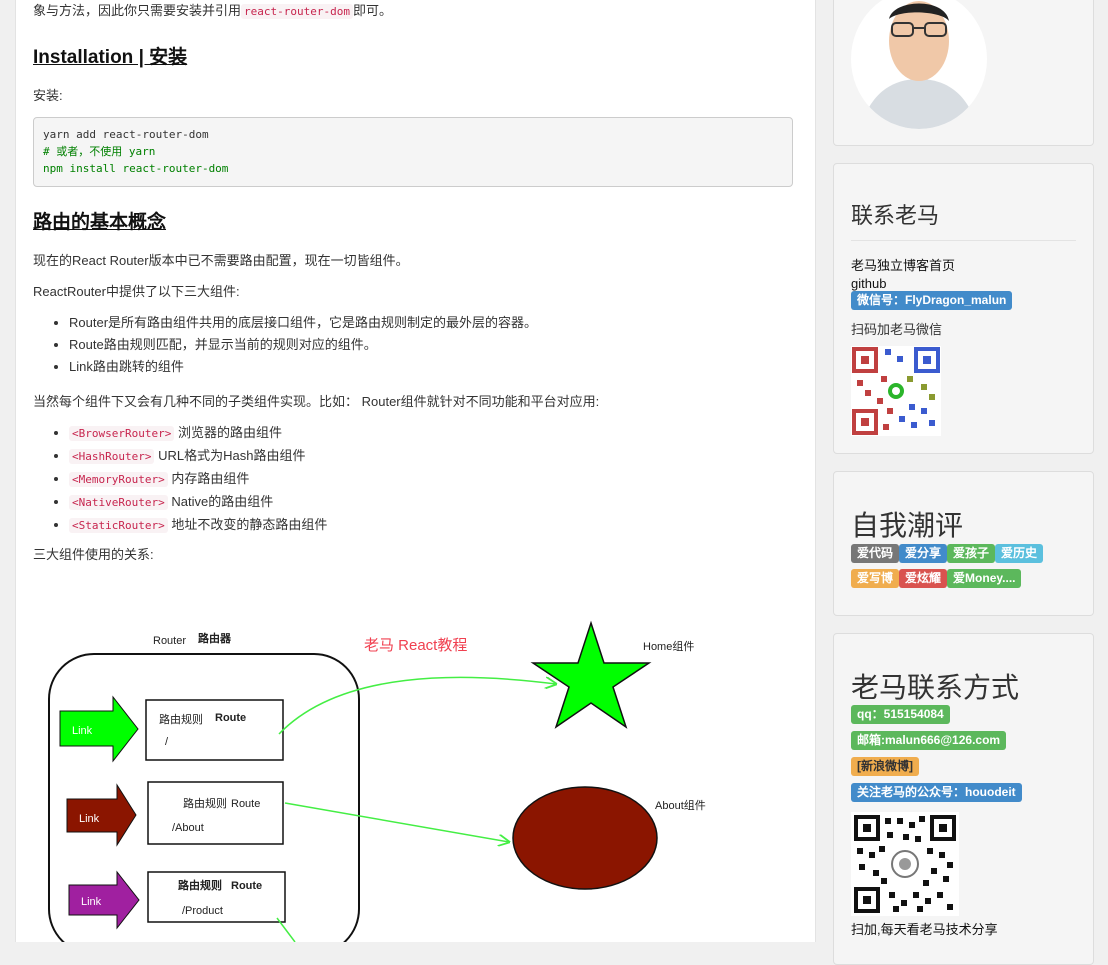 The height and width of the screenshot is (965, 1108). What do you see at coordinates (924, 929) in the screenshot?
I see `bottom-text: 扫加,每天看老马技术分享` at bounding box center [924, 929].